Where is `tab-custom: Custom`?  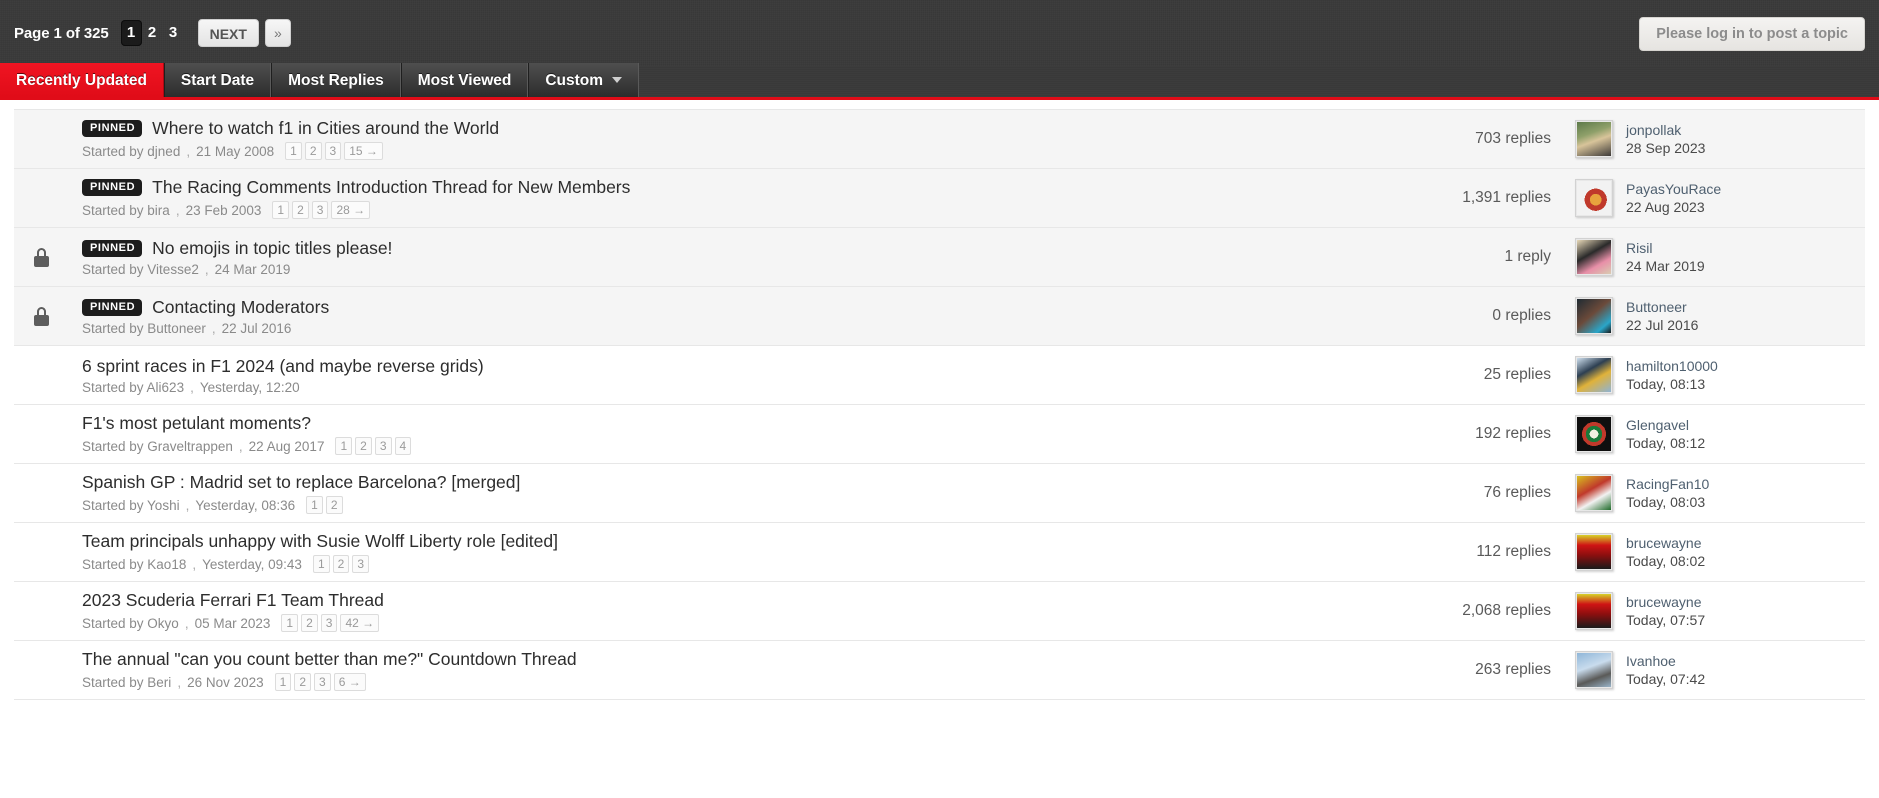
tab-custom: Custom is located at coordinates (584, 80).